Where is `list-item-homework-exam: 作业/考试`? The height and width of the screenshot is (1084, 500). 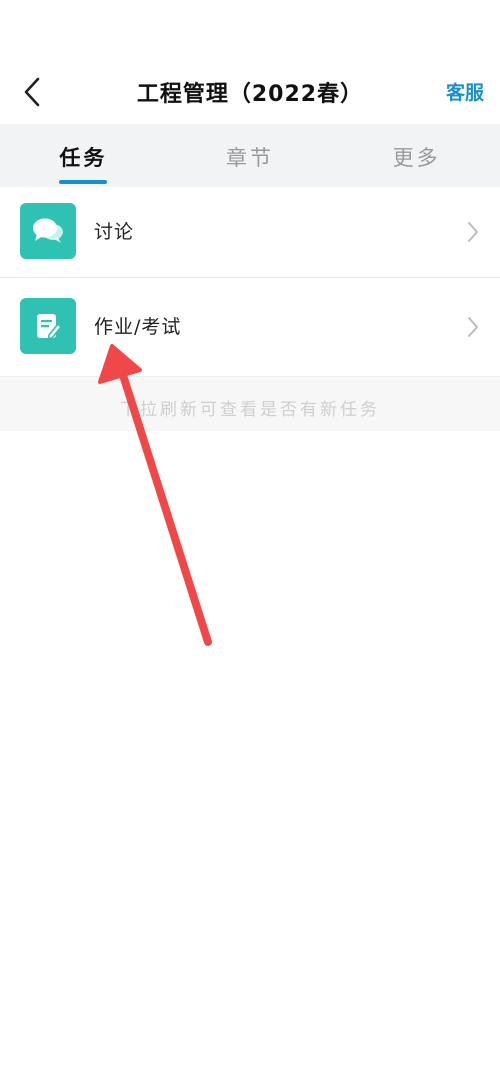 list-item-homework-exam: 作业/考试 is located at coordinates (250, 327).